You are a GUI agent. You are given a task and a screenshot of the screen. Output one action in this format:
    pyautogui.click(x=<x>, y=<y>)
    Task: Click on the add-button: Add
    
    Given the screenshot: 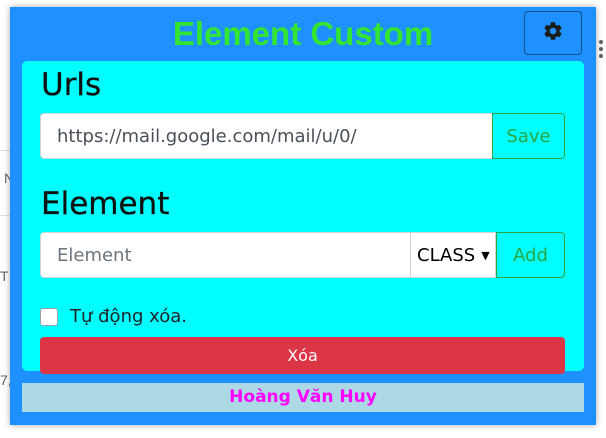 What is the action you would take?
    pyautogui.click(x=530, y=255)
    